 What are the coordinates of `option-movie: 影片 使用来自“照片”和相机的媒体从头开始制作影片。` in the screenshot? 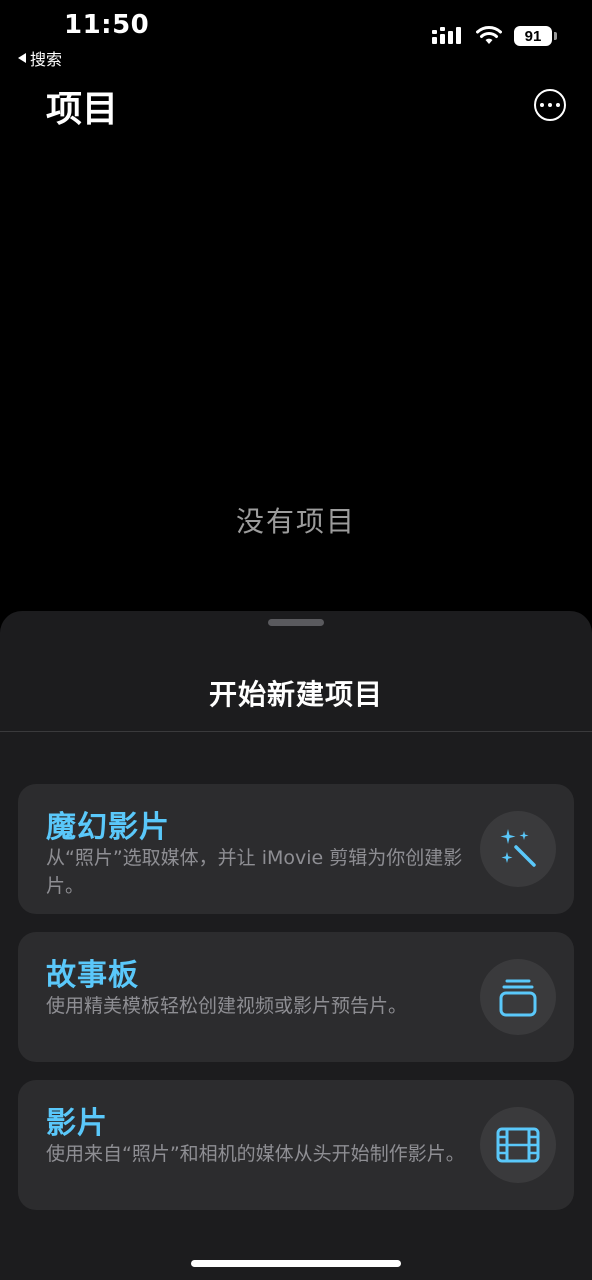 It's located at (296, 1145).